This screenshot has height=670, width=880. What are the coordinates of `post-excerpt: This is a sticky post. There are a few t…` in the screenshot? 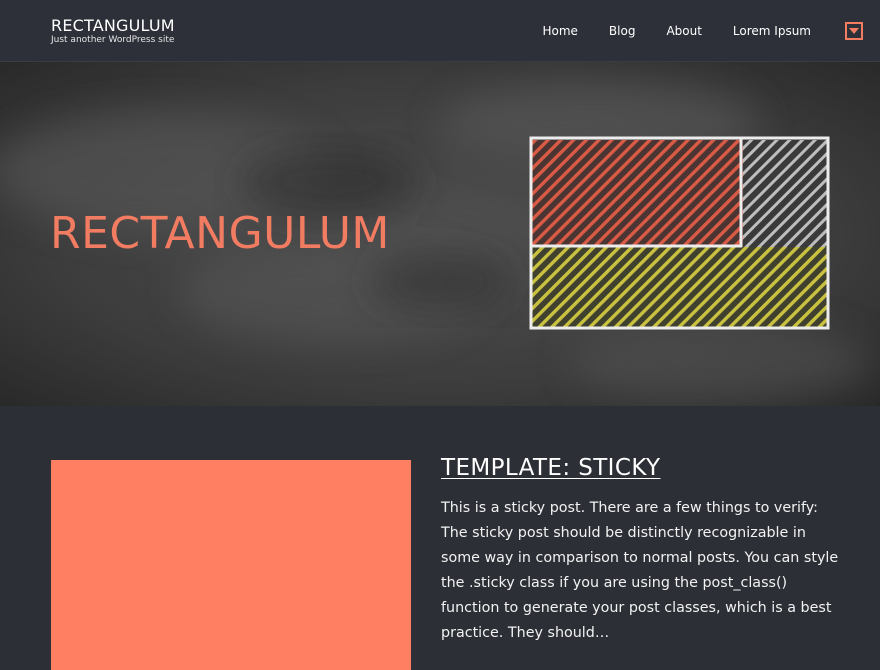 It's located at (640, 570).